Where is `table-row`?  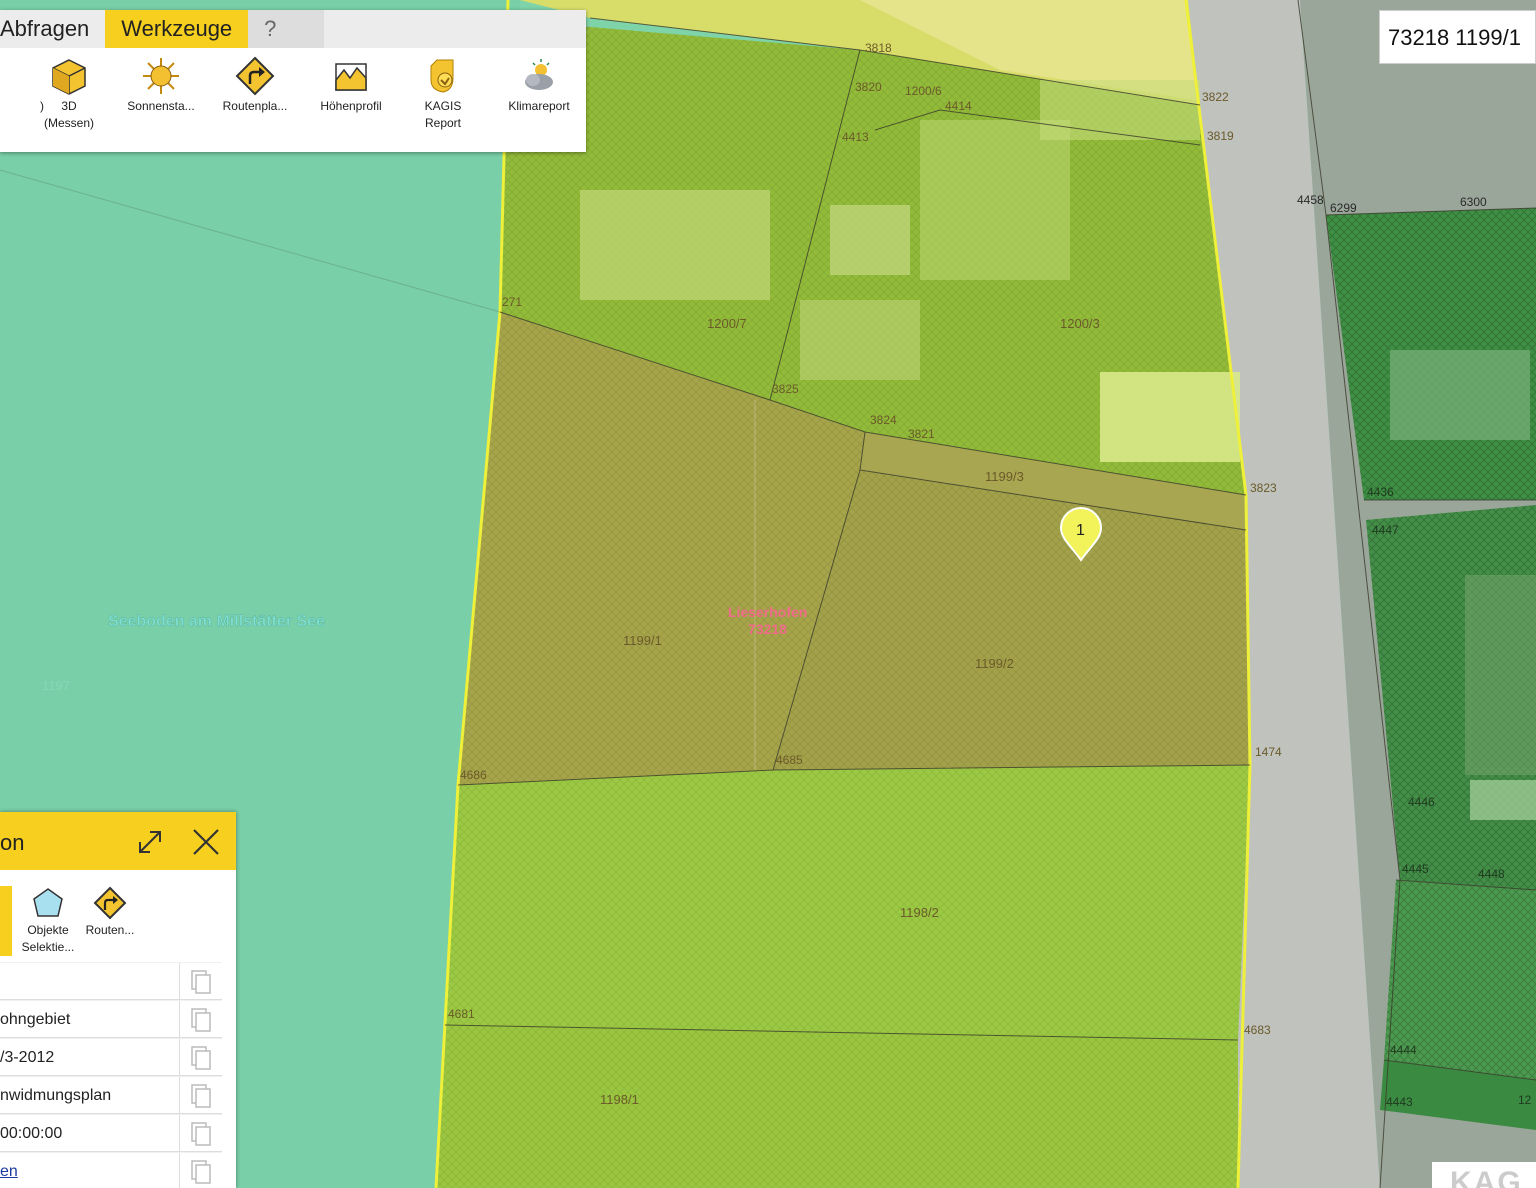
table-row is located at coordinates (111, 981).